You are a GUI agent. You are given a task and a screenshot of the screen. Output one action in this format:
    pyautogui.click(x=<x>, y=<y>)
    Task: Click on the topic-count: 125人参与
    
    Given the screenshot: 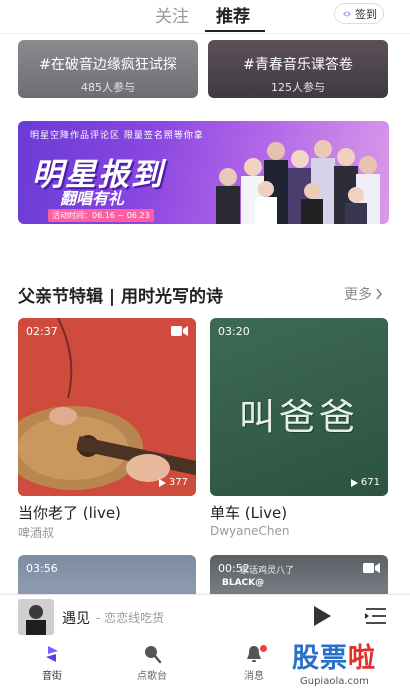 What is the action you would take?
    pyautogui.click(x=298, y=87)
    